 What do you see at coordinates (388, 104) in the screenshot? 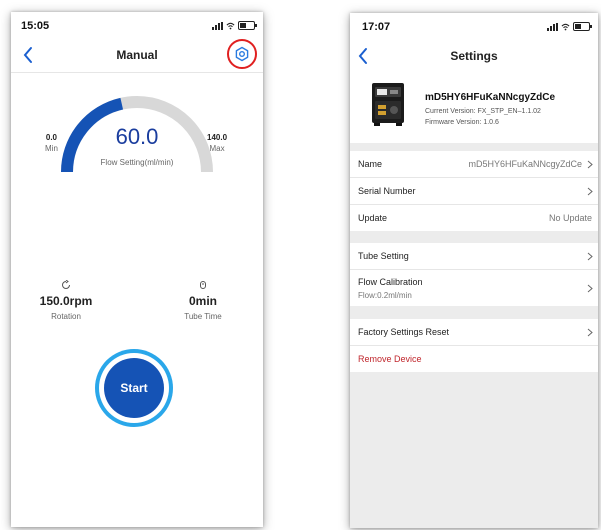
I see `device-icon` at bounding box center [388, 104].